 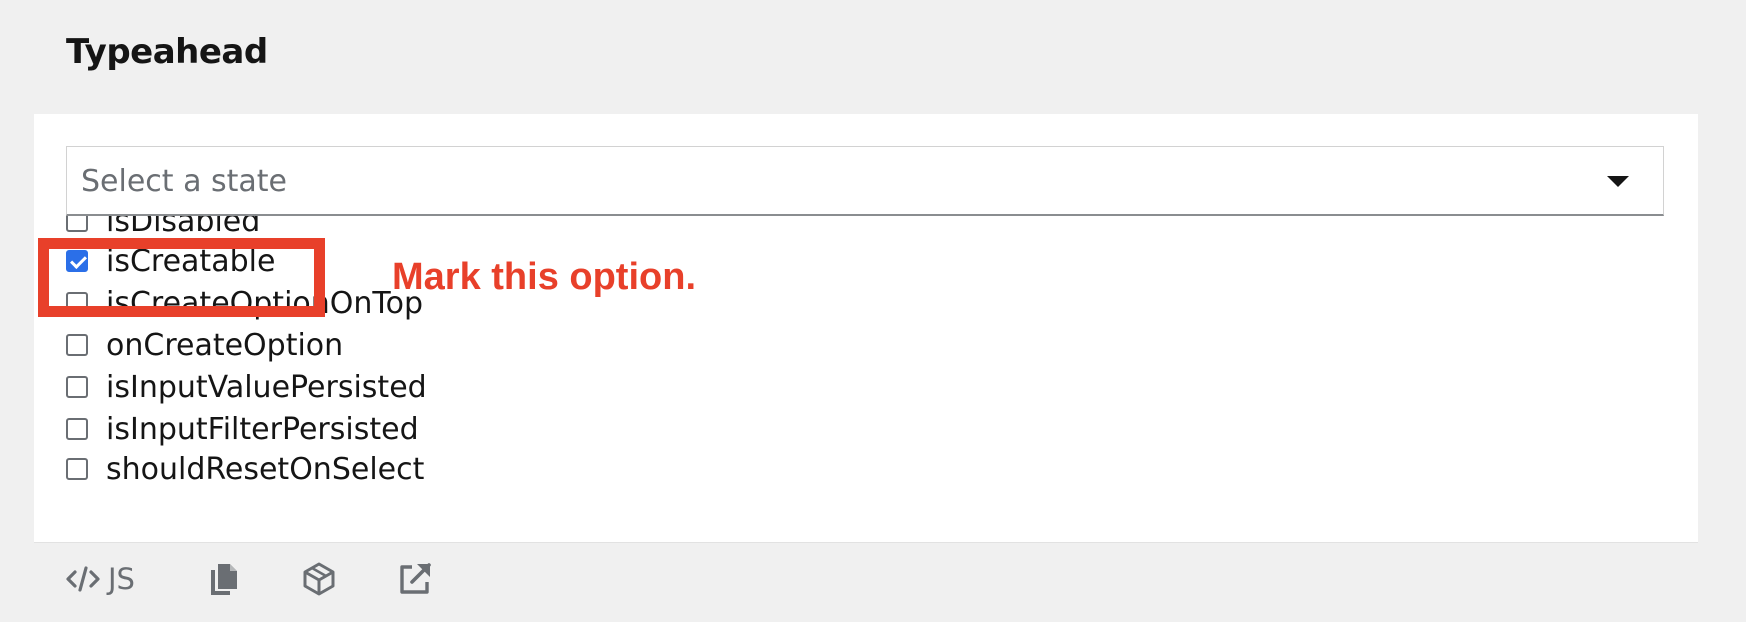 I want to click on copy-code-button, so click(x=224, y=579).